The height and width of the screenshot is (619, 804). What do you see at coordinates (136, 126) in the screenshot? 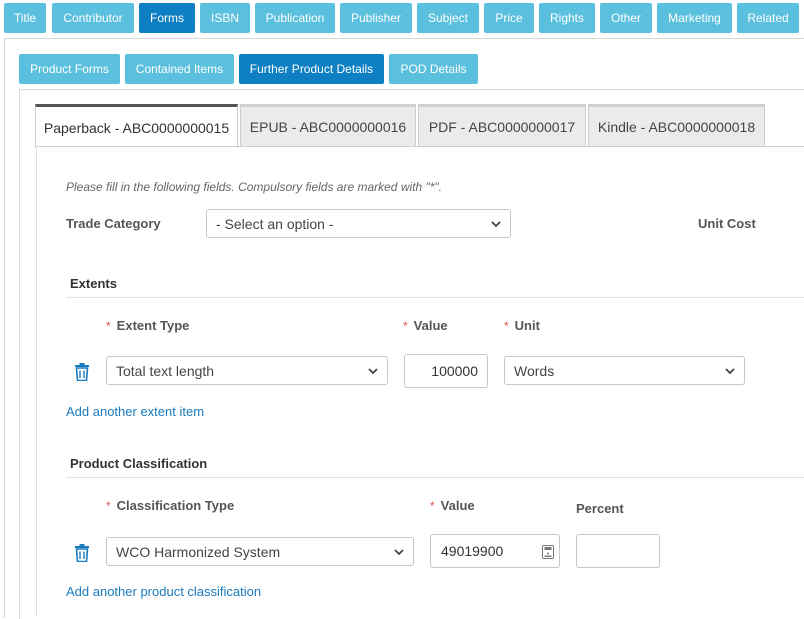
I see `tab-paperback: Paperback - ABC0000000015` at bounding box center [136, 126].